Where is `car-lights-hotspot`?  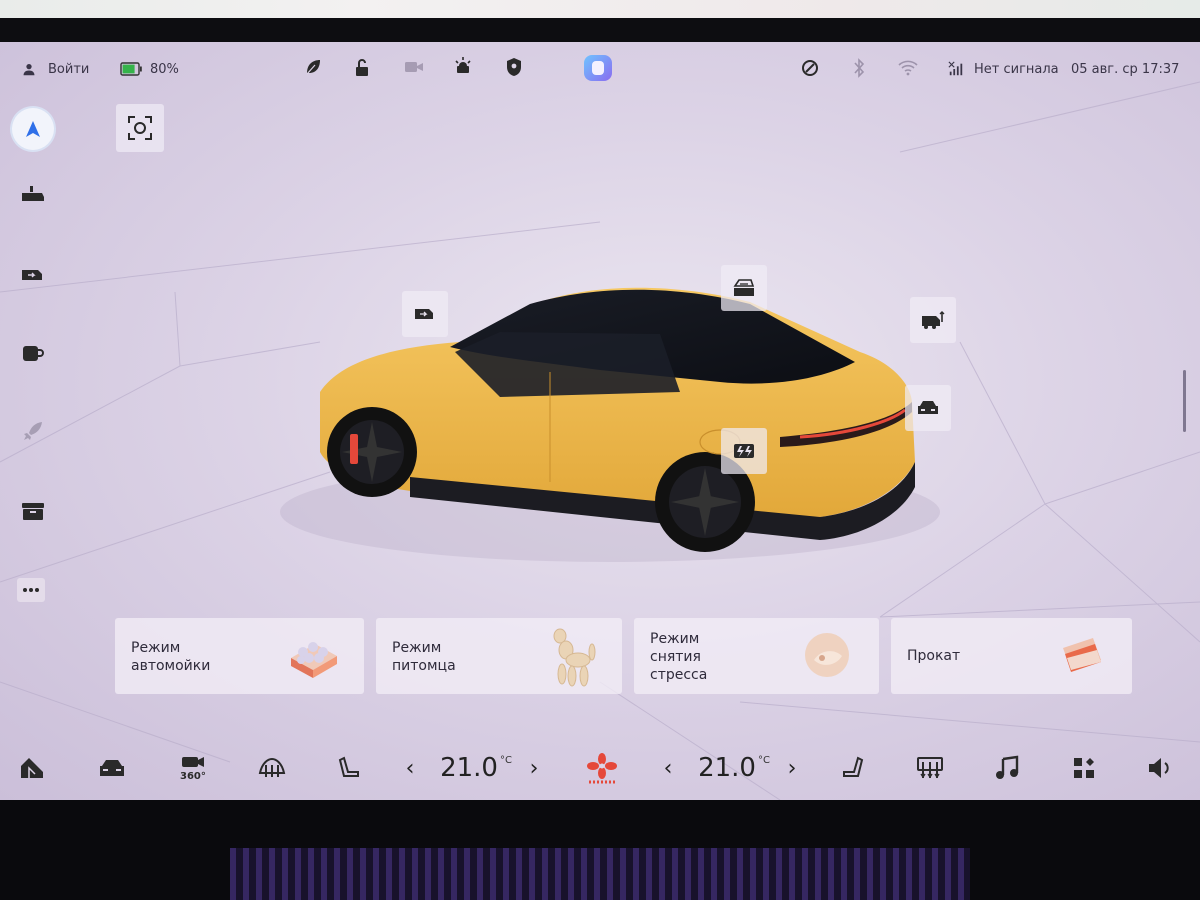 car-lights-hotspot is located at coordinates (928, 408).